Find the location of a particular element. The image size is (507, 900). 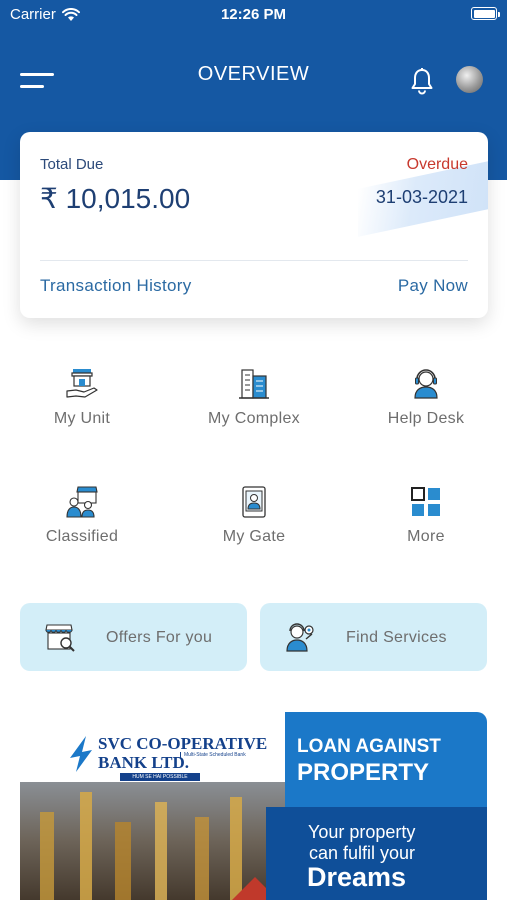

due-date: 31-03-2021 is located at coordinates (421, 197).